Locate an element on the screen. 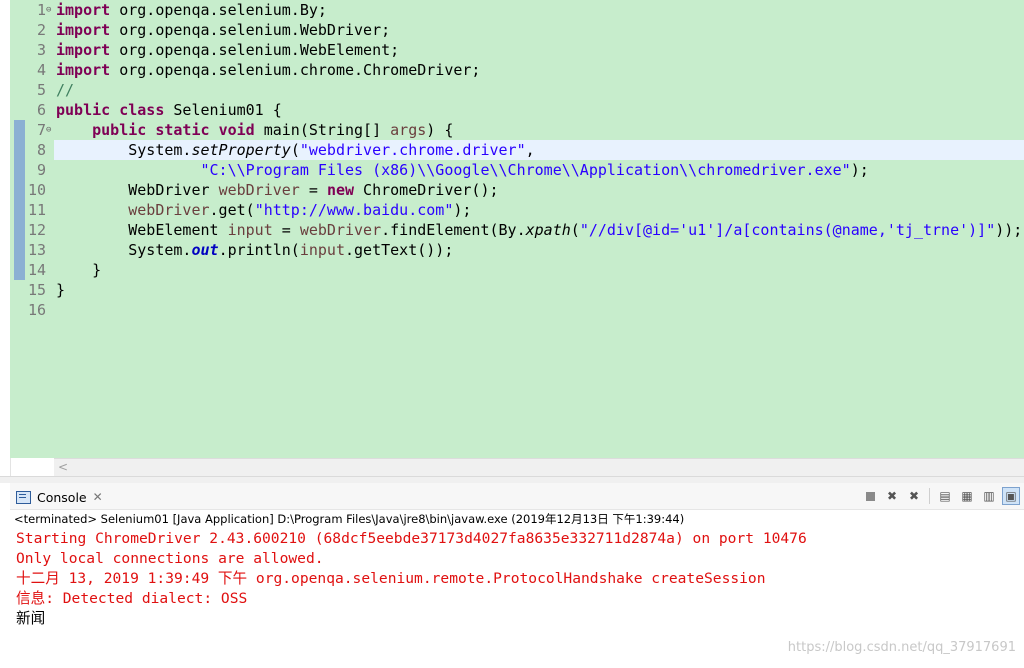 The height and width of the screenshot is (668, 1024). code-token: new is located at coordinates (340, 190).